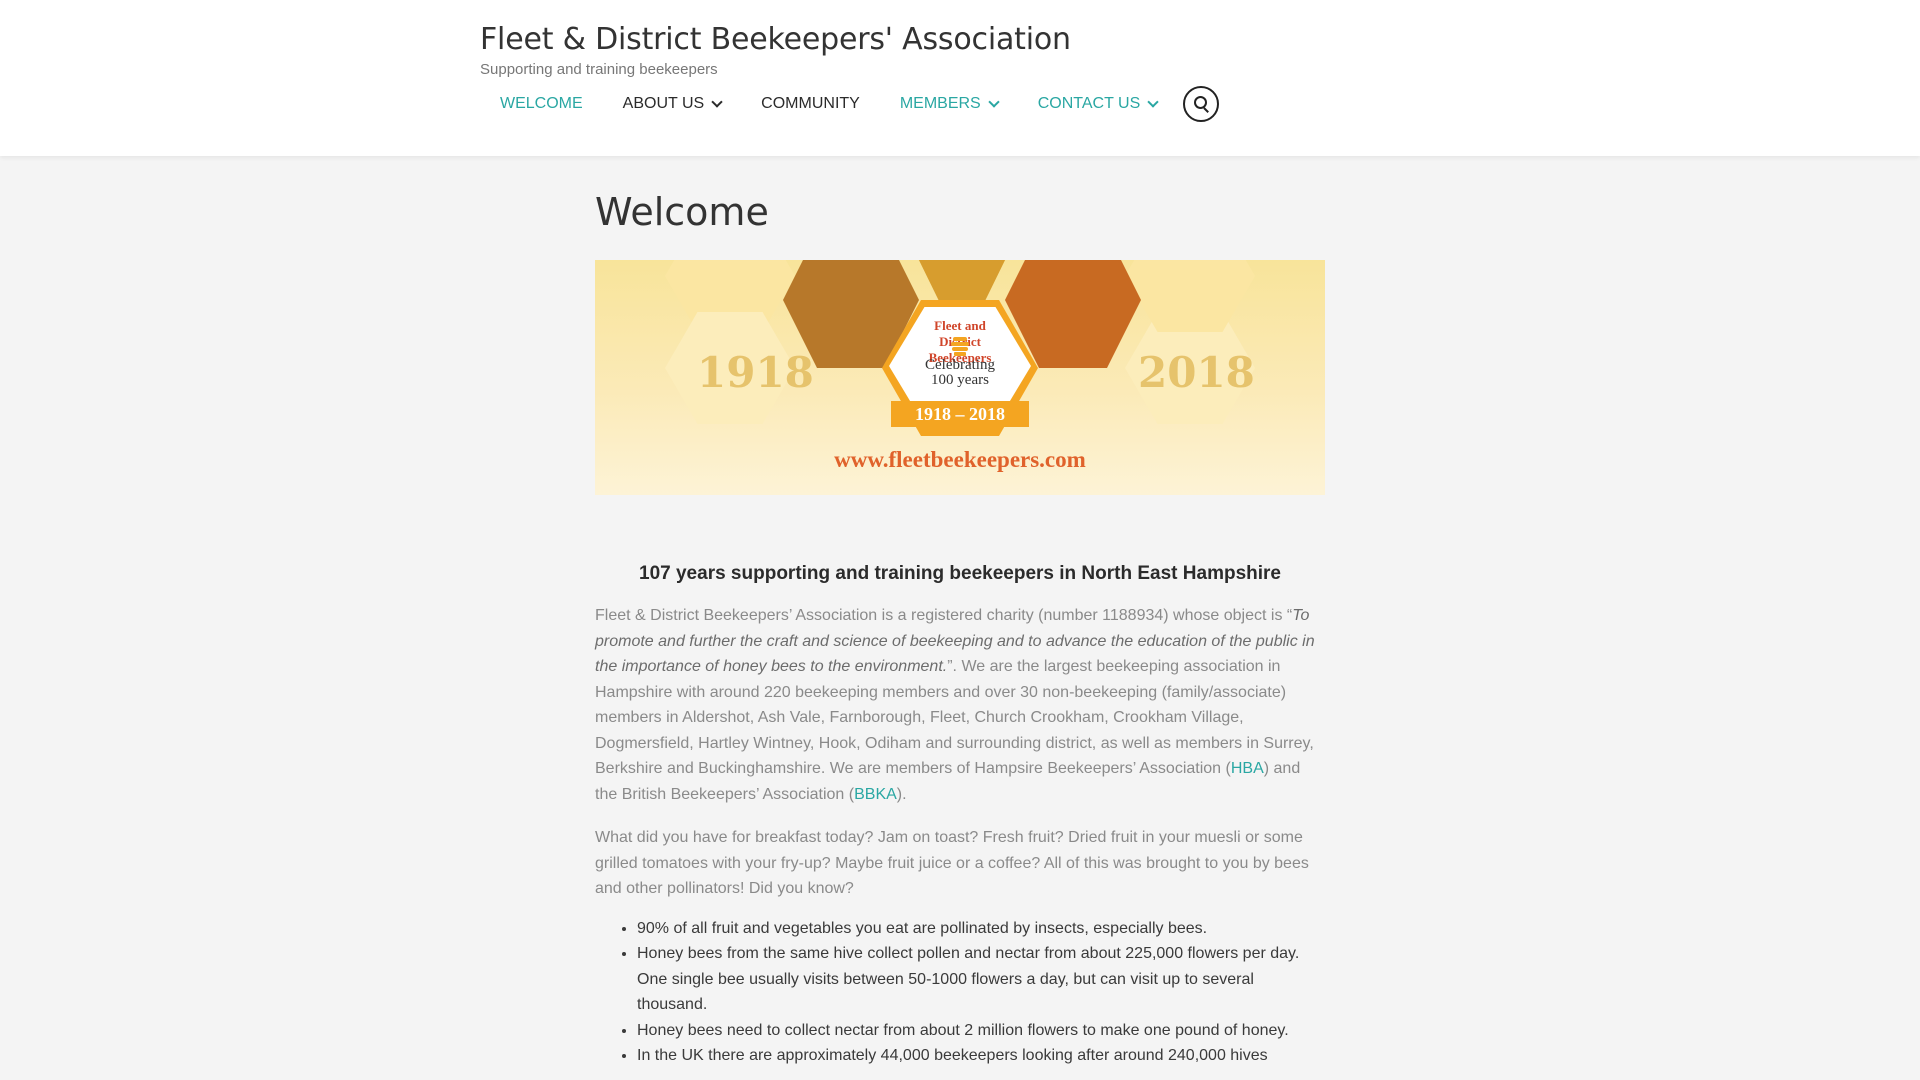  I want to click on nav-welcome-label: WELCOME, so click(541, 103).